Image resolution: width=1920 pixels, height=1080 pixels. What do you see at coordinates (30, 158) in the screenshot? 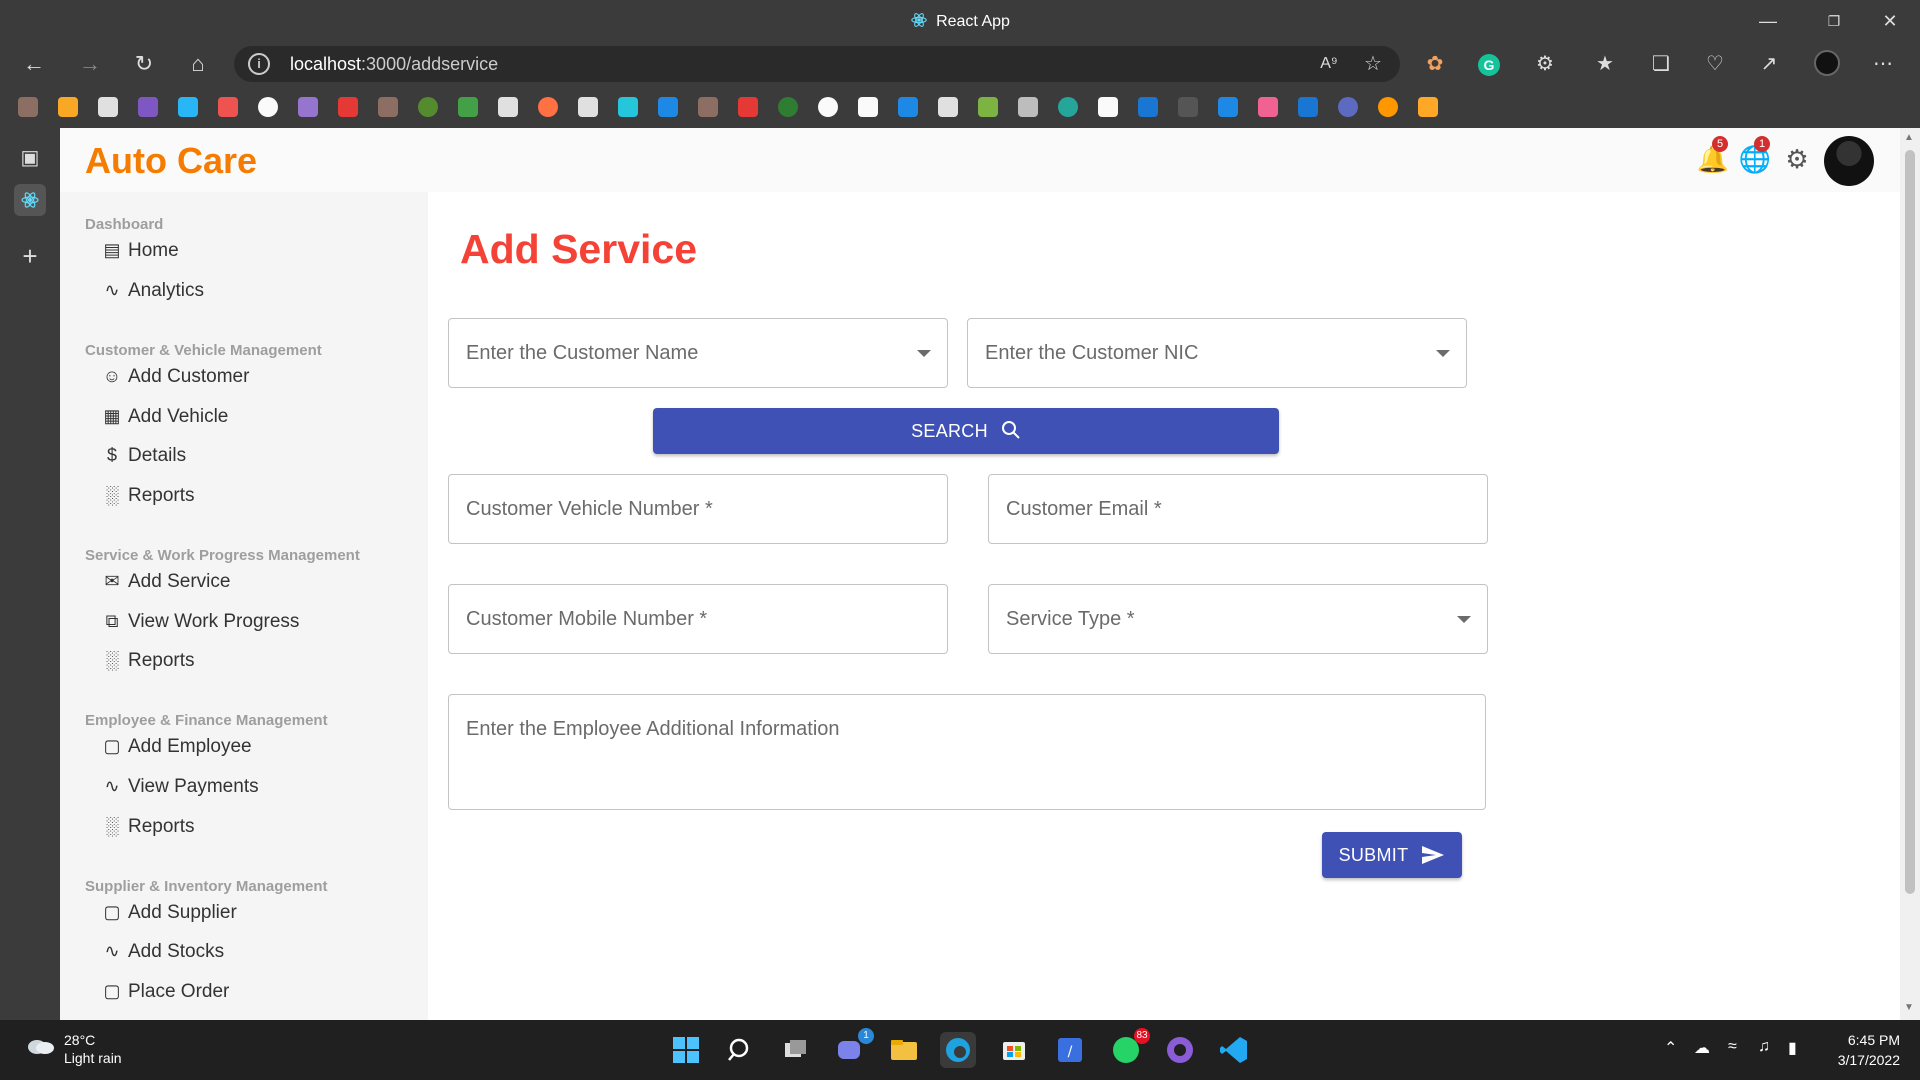
I see `tab-actions-icon: ▣` at bounding box center [30, 158].